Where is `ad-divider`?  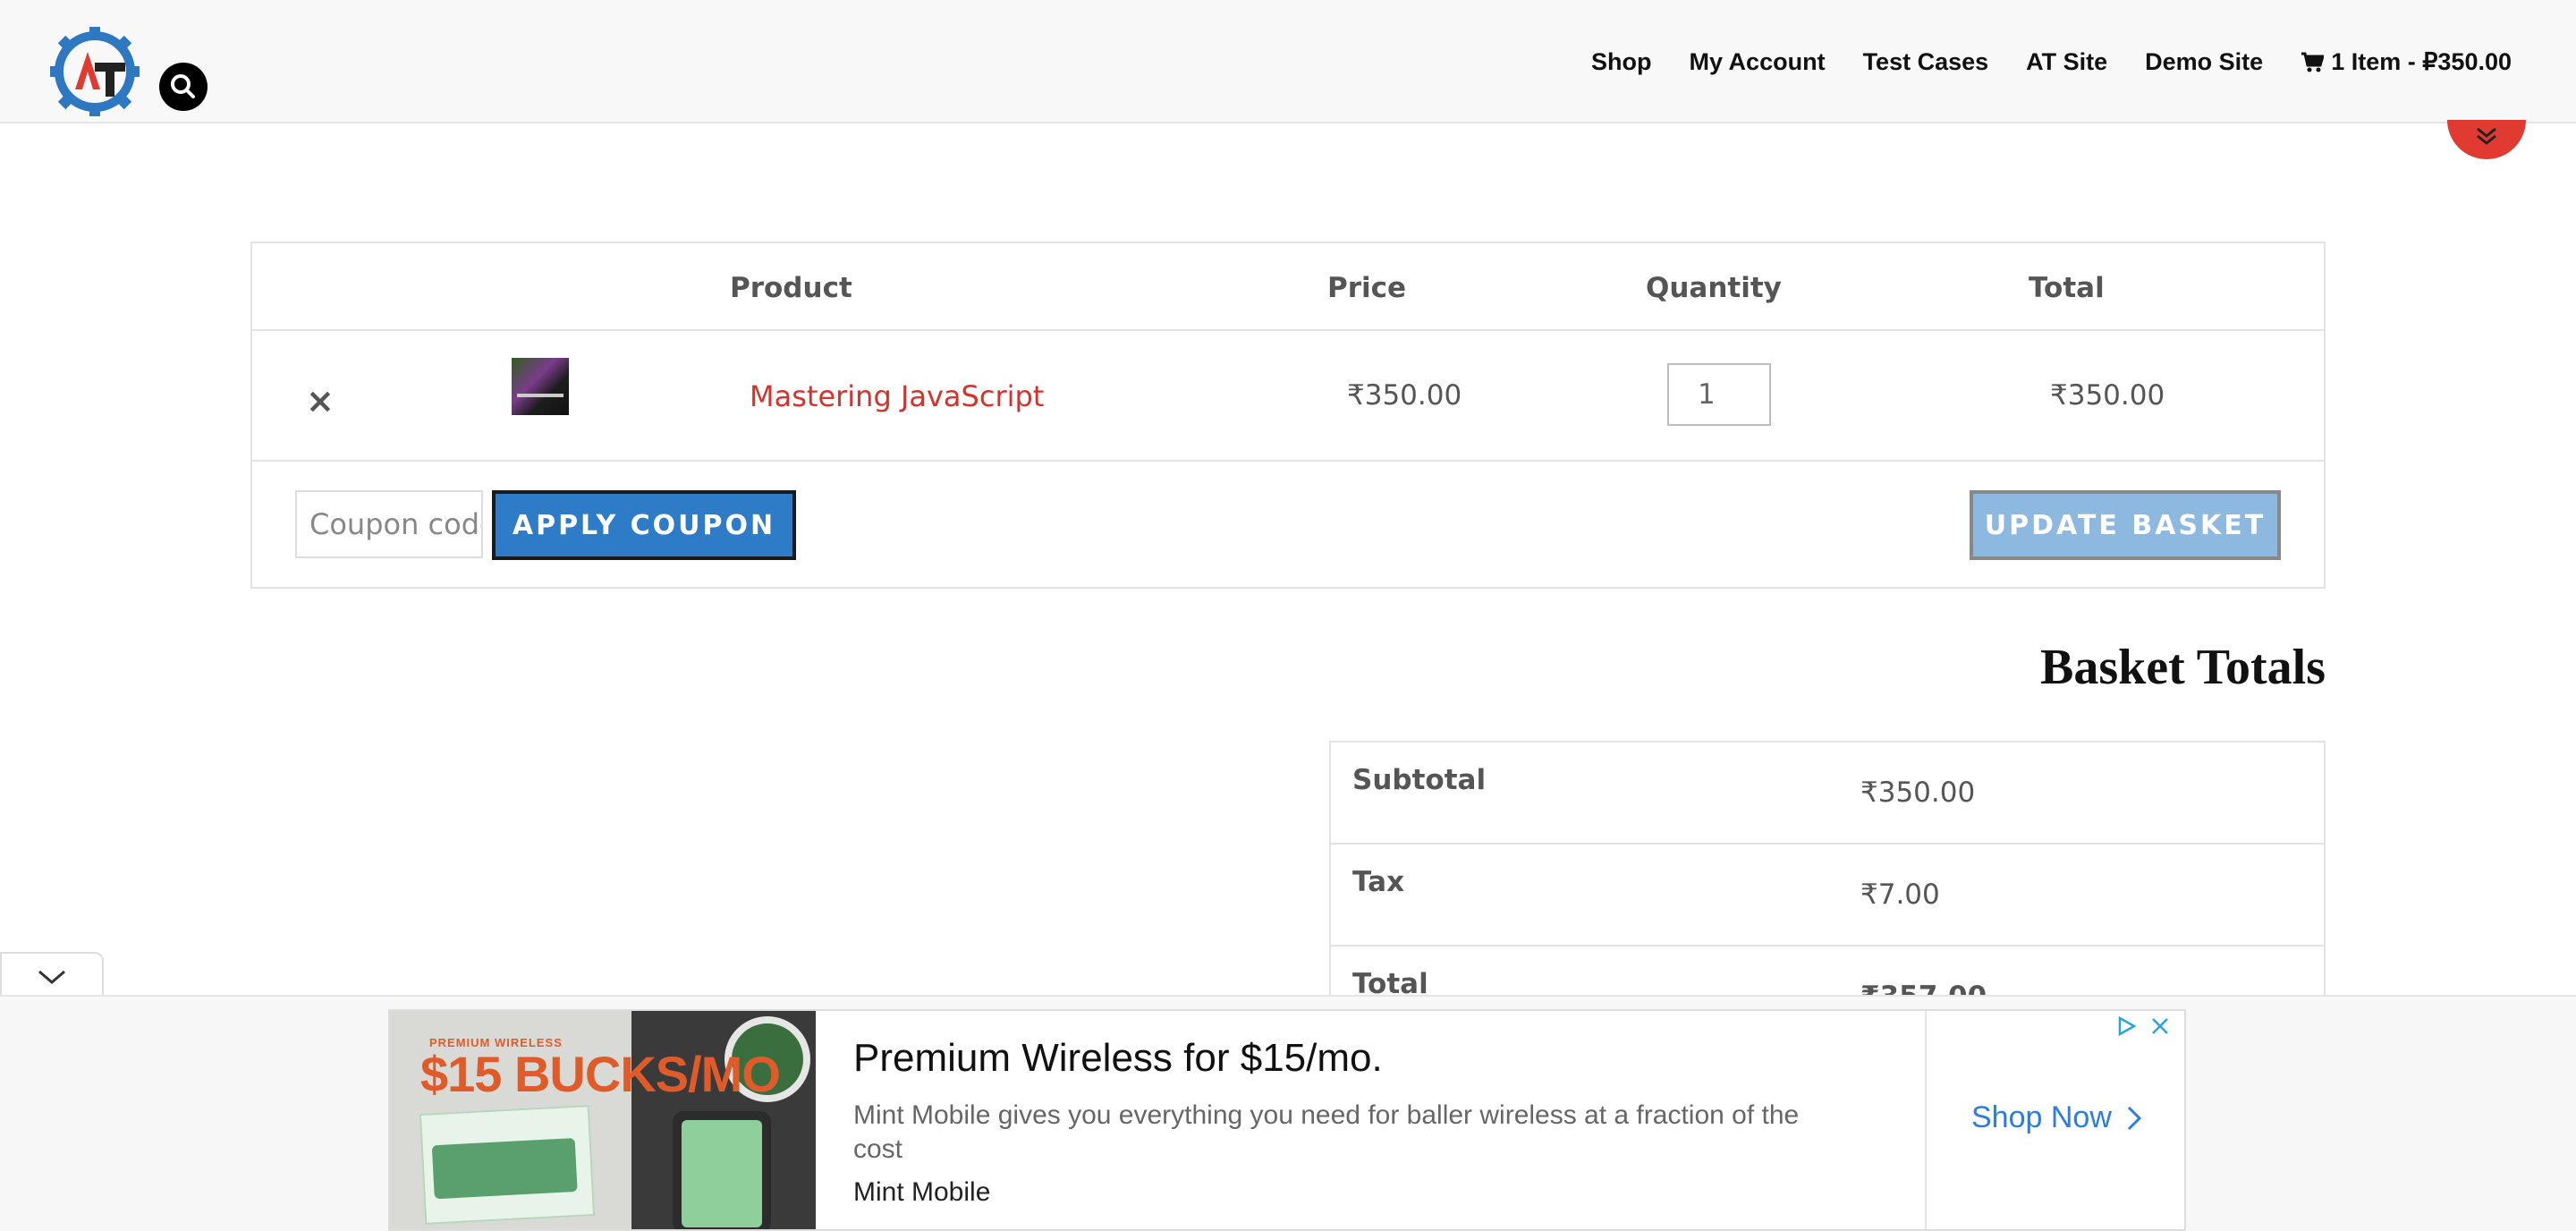
ad-divider is located at coordinates (1926, 1120).